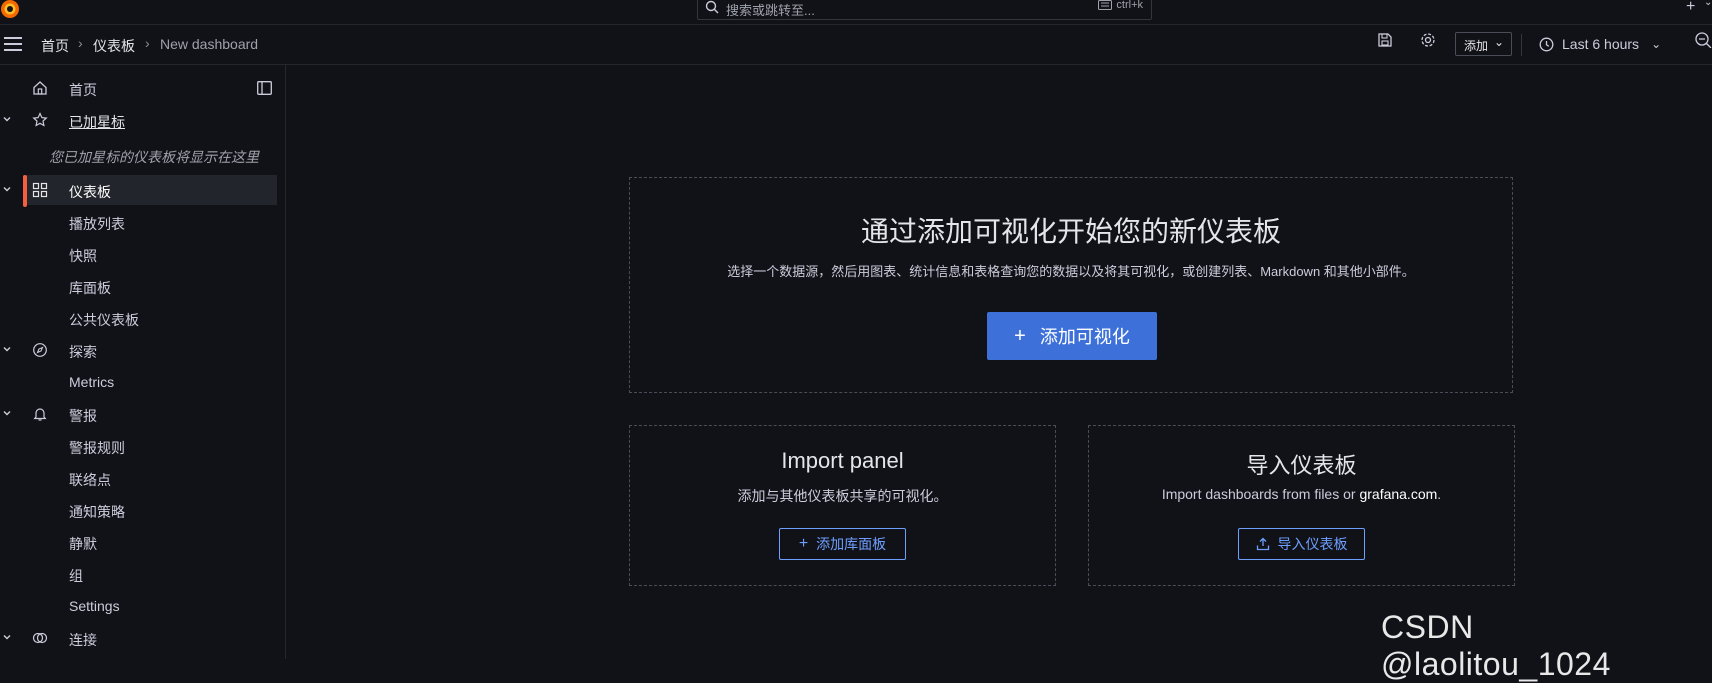 The image size is (1712, 683). Describe the element at coordinates (114, 46) in the screenshot. I see `breadcrumb-dashboards: 仪表板` at that location.